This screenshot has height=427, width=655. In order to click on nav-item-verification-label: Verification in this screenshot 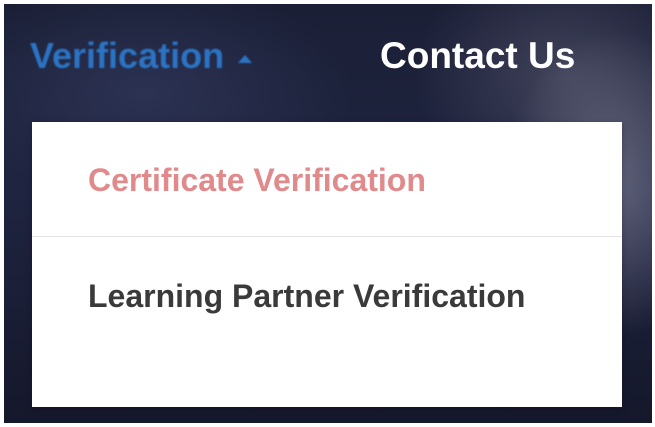, I will do `click(127, 55)`.